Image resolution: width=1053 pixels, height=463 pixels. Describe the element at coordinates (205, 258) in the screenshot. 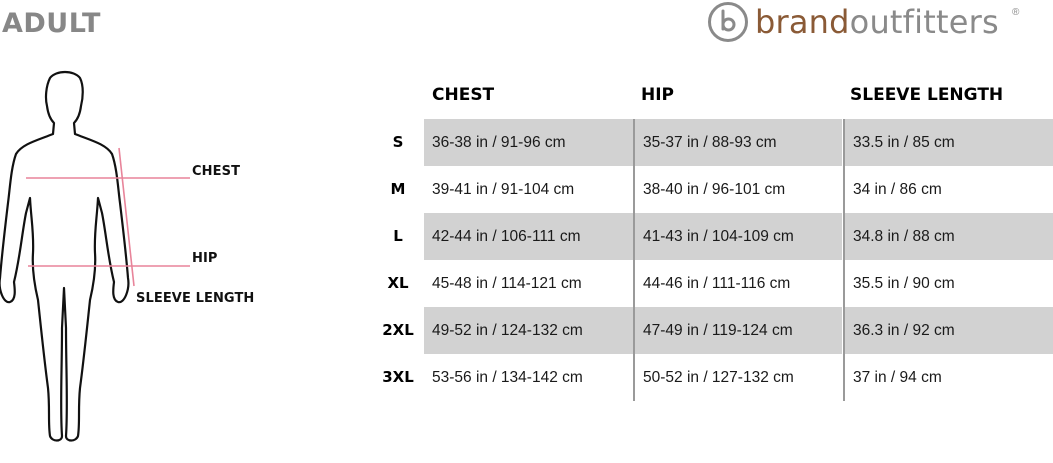

I see `hip-label: HIP` at that location.